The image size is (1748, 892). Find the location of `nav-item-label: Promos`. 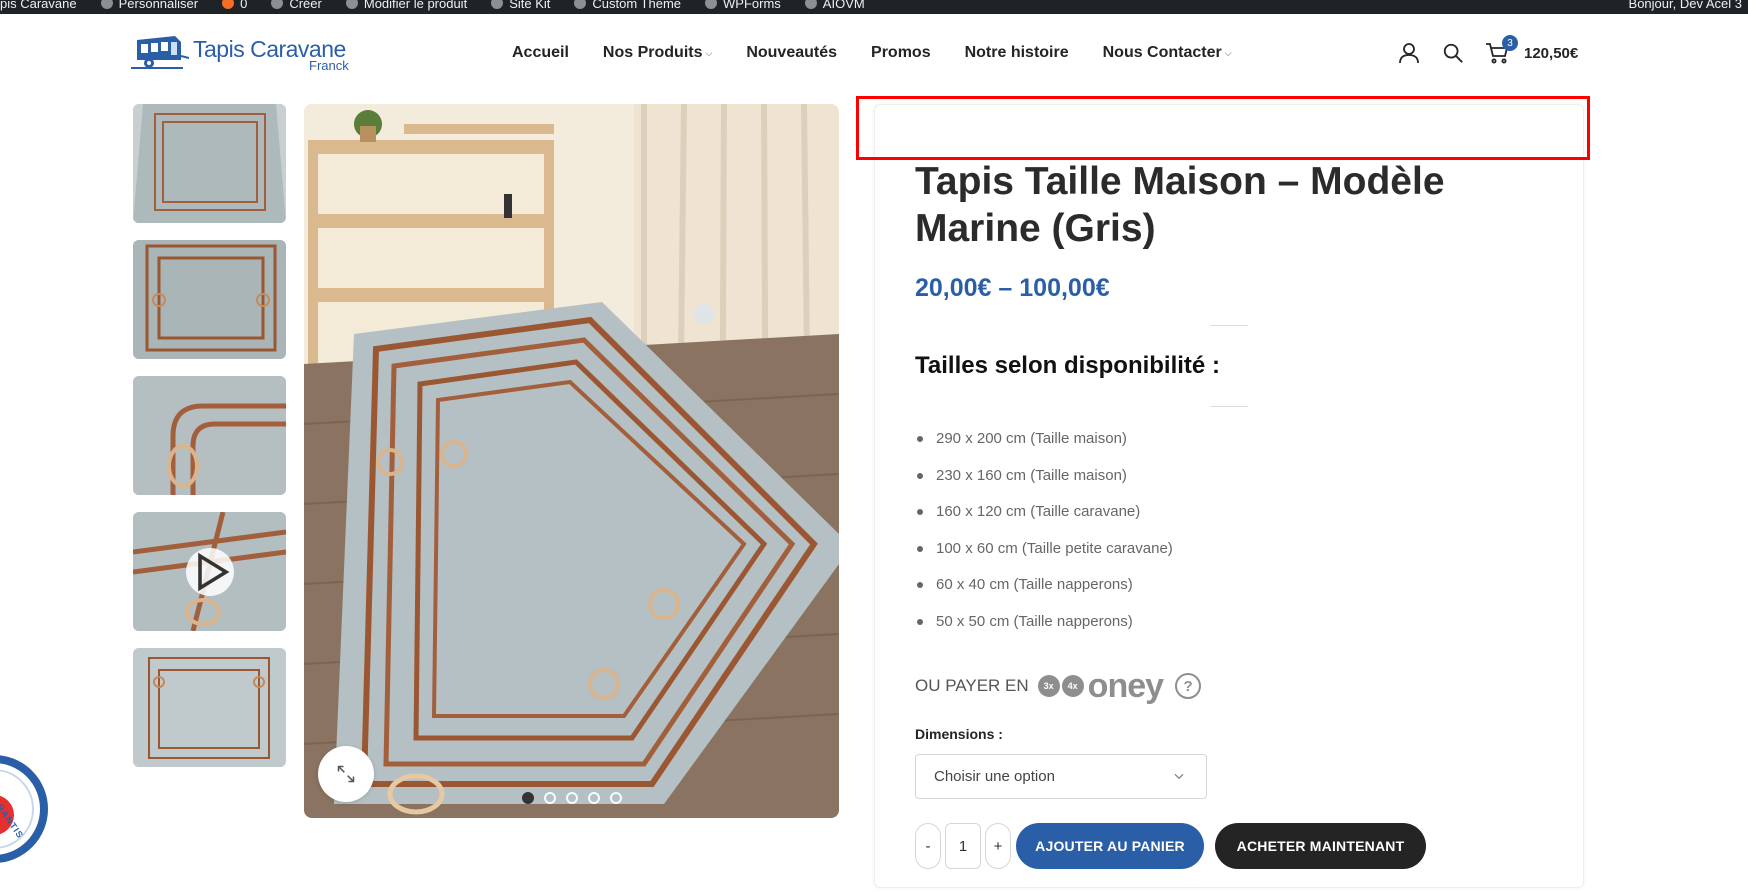

nav-item-label: Promos is located at coordinates (901, 52).